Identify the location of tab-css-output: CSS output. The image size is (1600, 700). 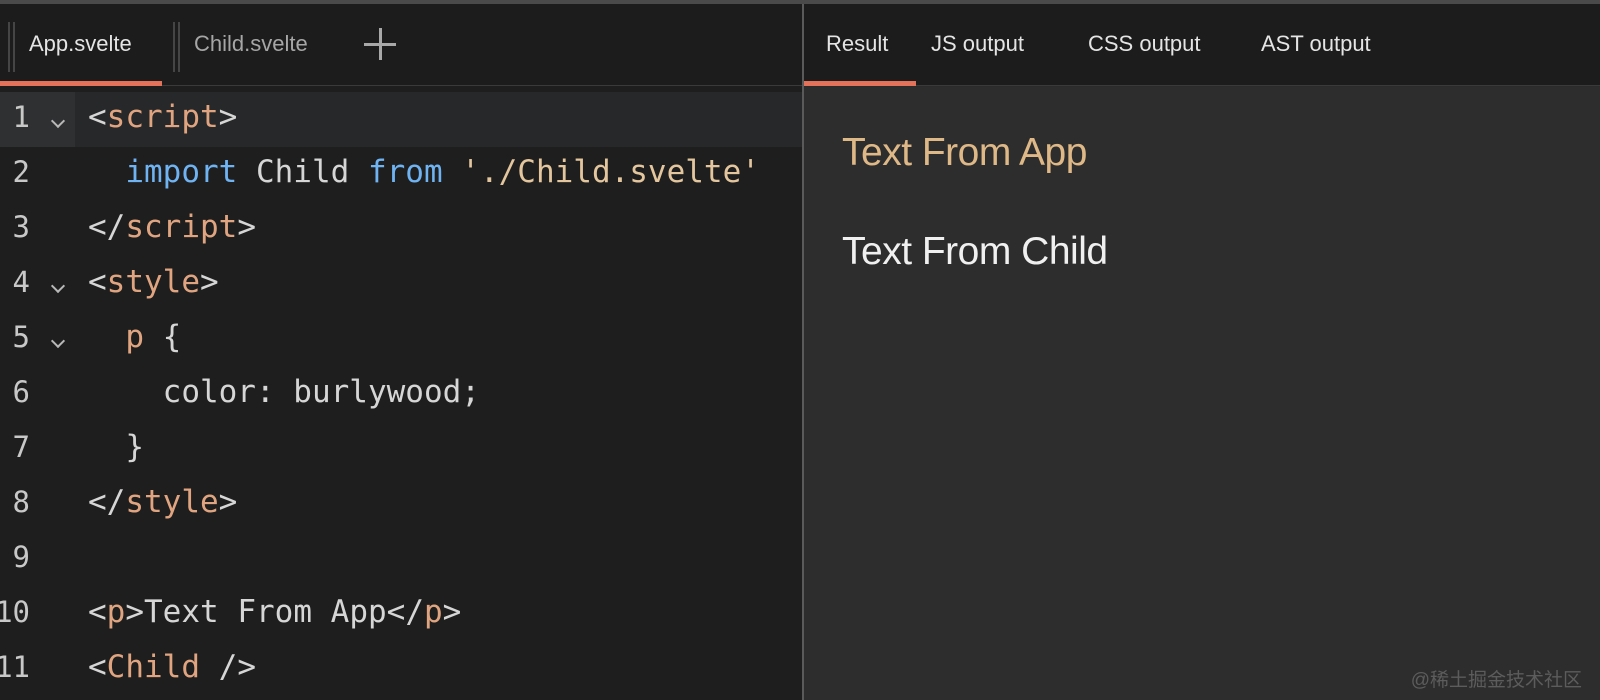
(1146, 45).